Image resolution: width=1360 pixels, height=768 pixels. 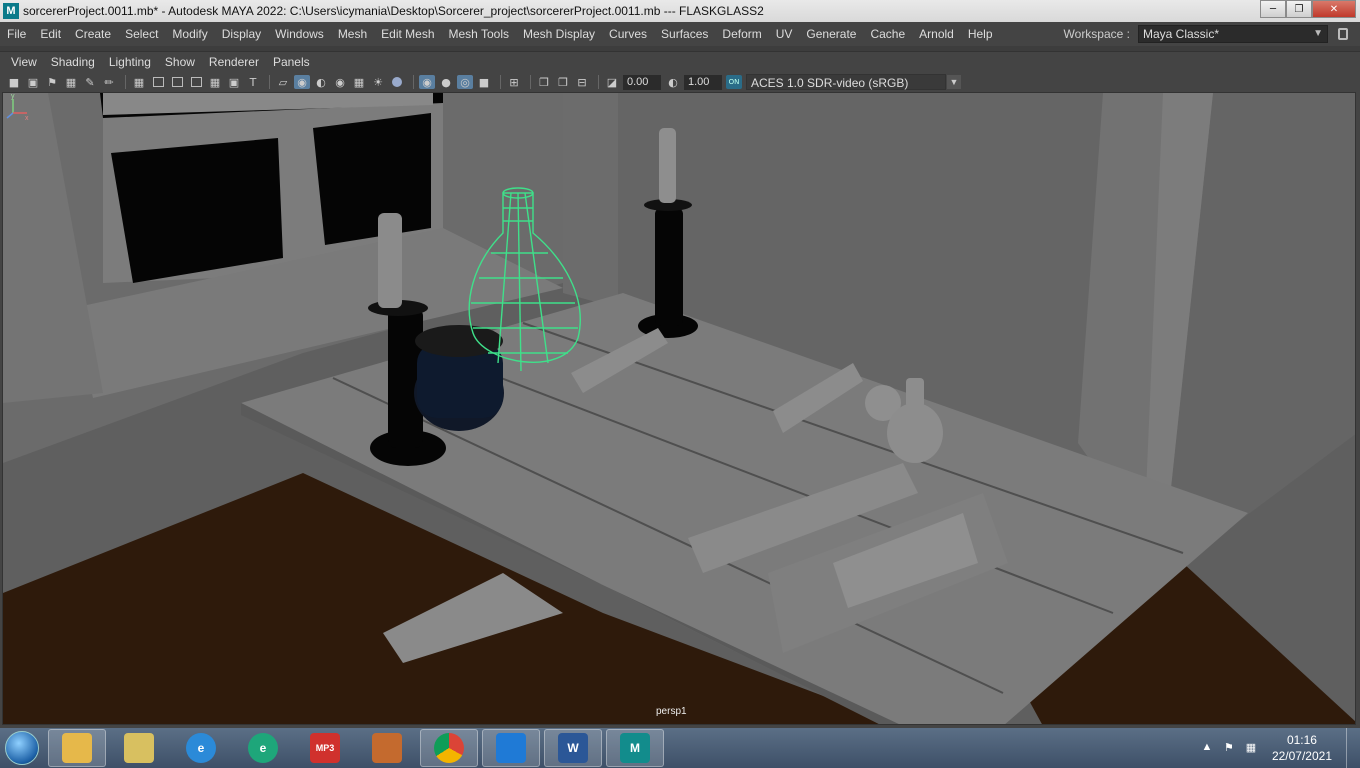 I want to click on camera-select-icon: ■, so click(x=14, y=82).